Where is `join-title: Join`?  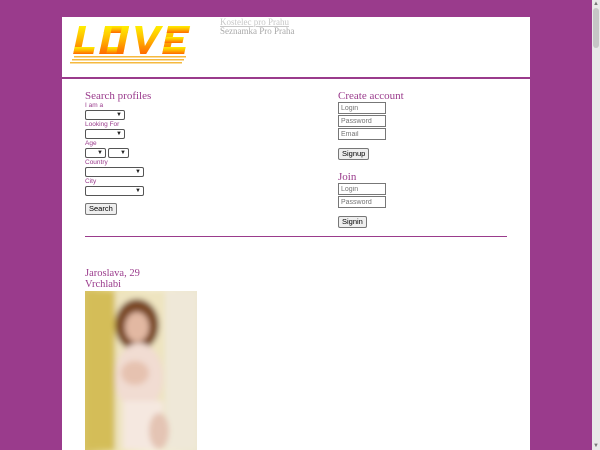 join-title: Join is located at coordinates (347, 177).